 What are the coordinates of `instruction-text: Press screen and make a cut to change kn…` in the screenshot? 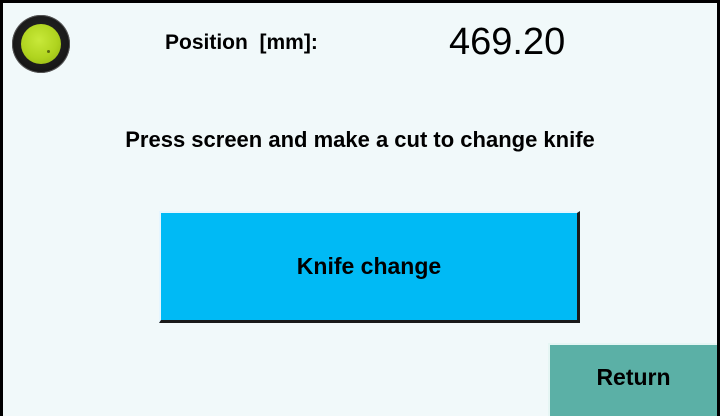 It's located at (360, 139).